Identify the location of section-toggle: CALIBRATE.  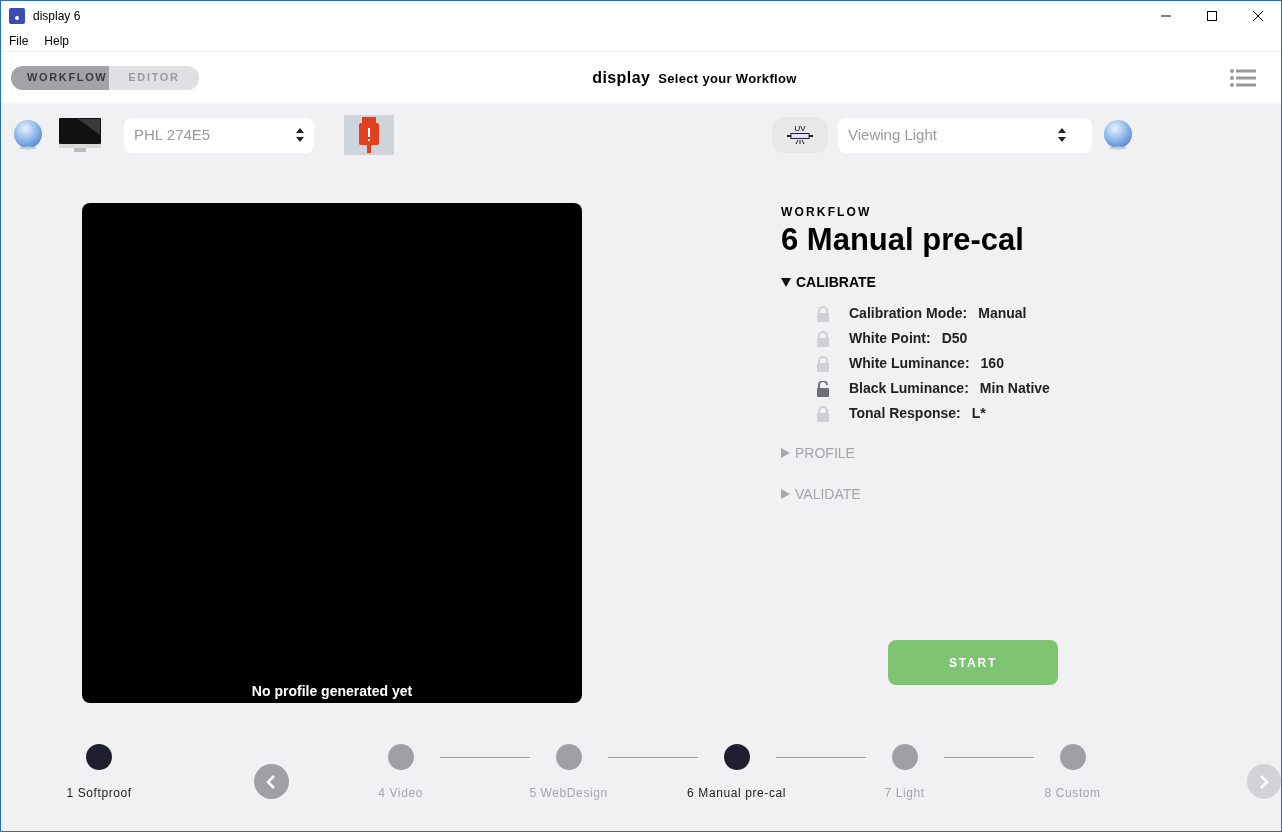
(828, 282).